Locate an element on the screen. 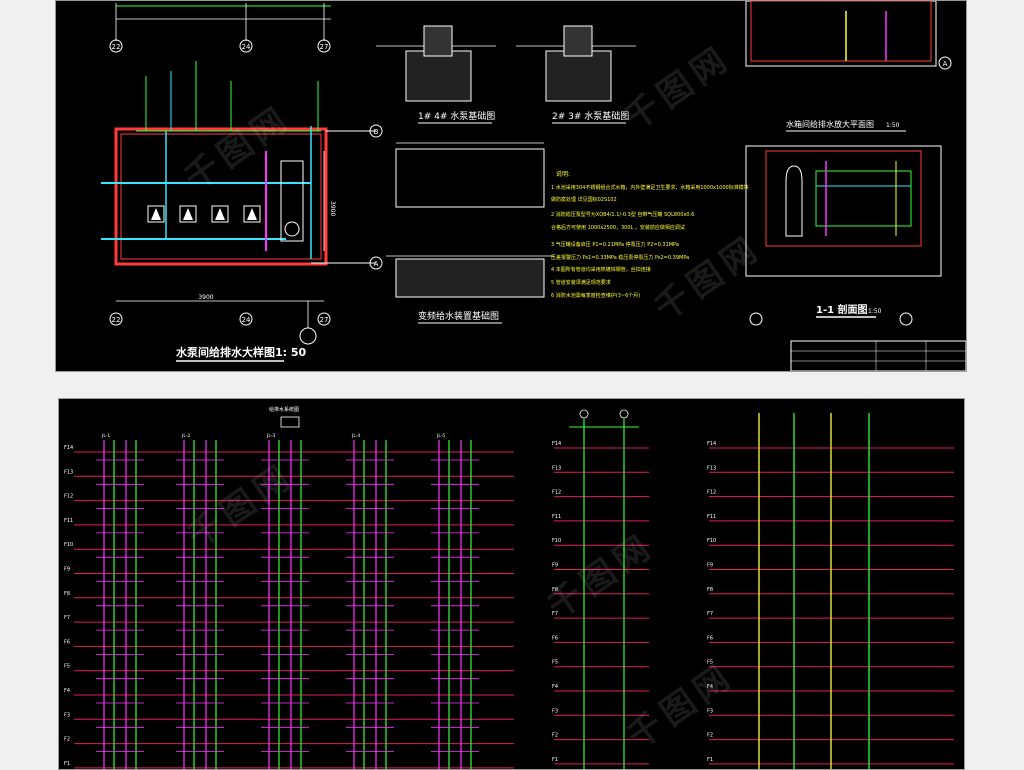 This screenshot has height=770, width=1024. notes-heading: 说明: is located at coordinates (563, 174).